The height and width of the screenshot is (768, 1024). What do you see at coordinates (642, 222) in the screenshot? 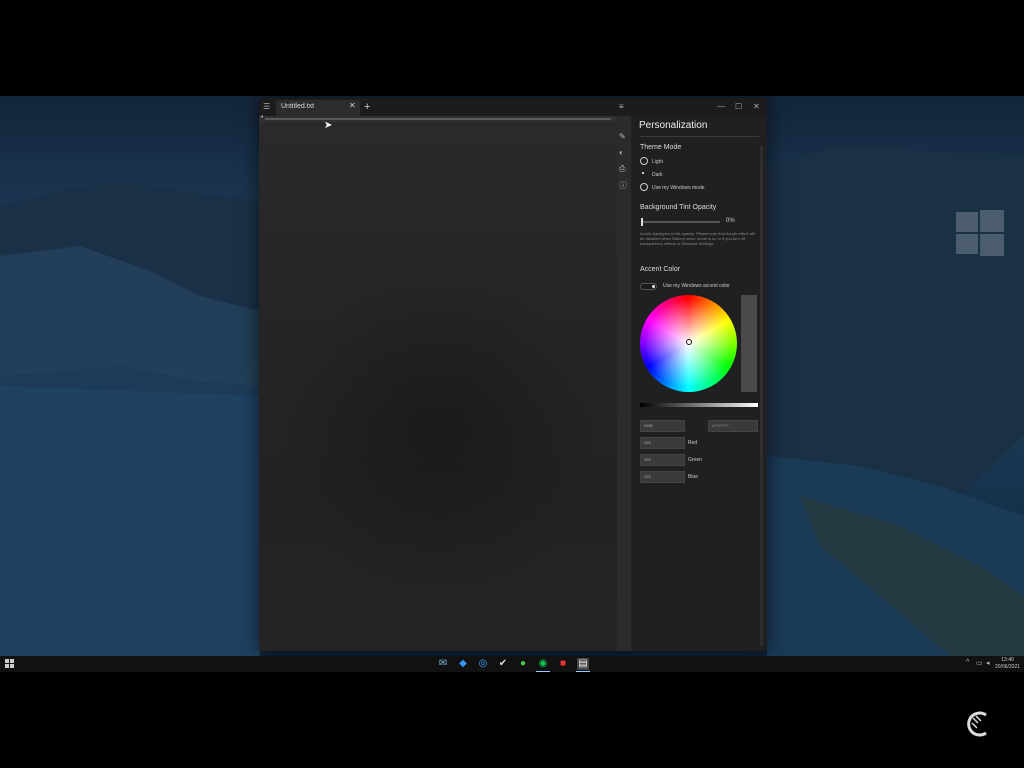
I see `slider-thumb` at bounding box center [642, 222].